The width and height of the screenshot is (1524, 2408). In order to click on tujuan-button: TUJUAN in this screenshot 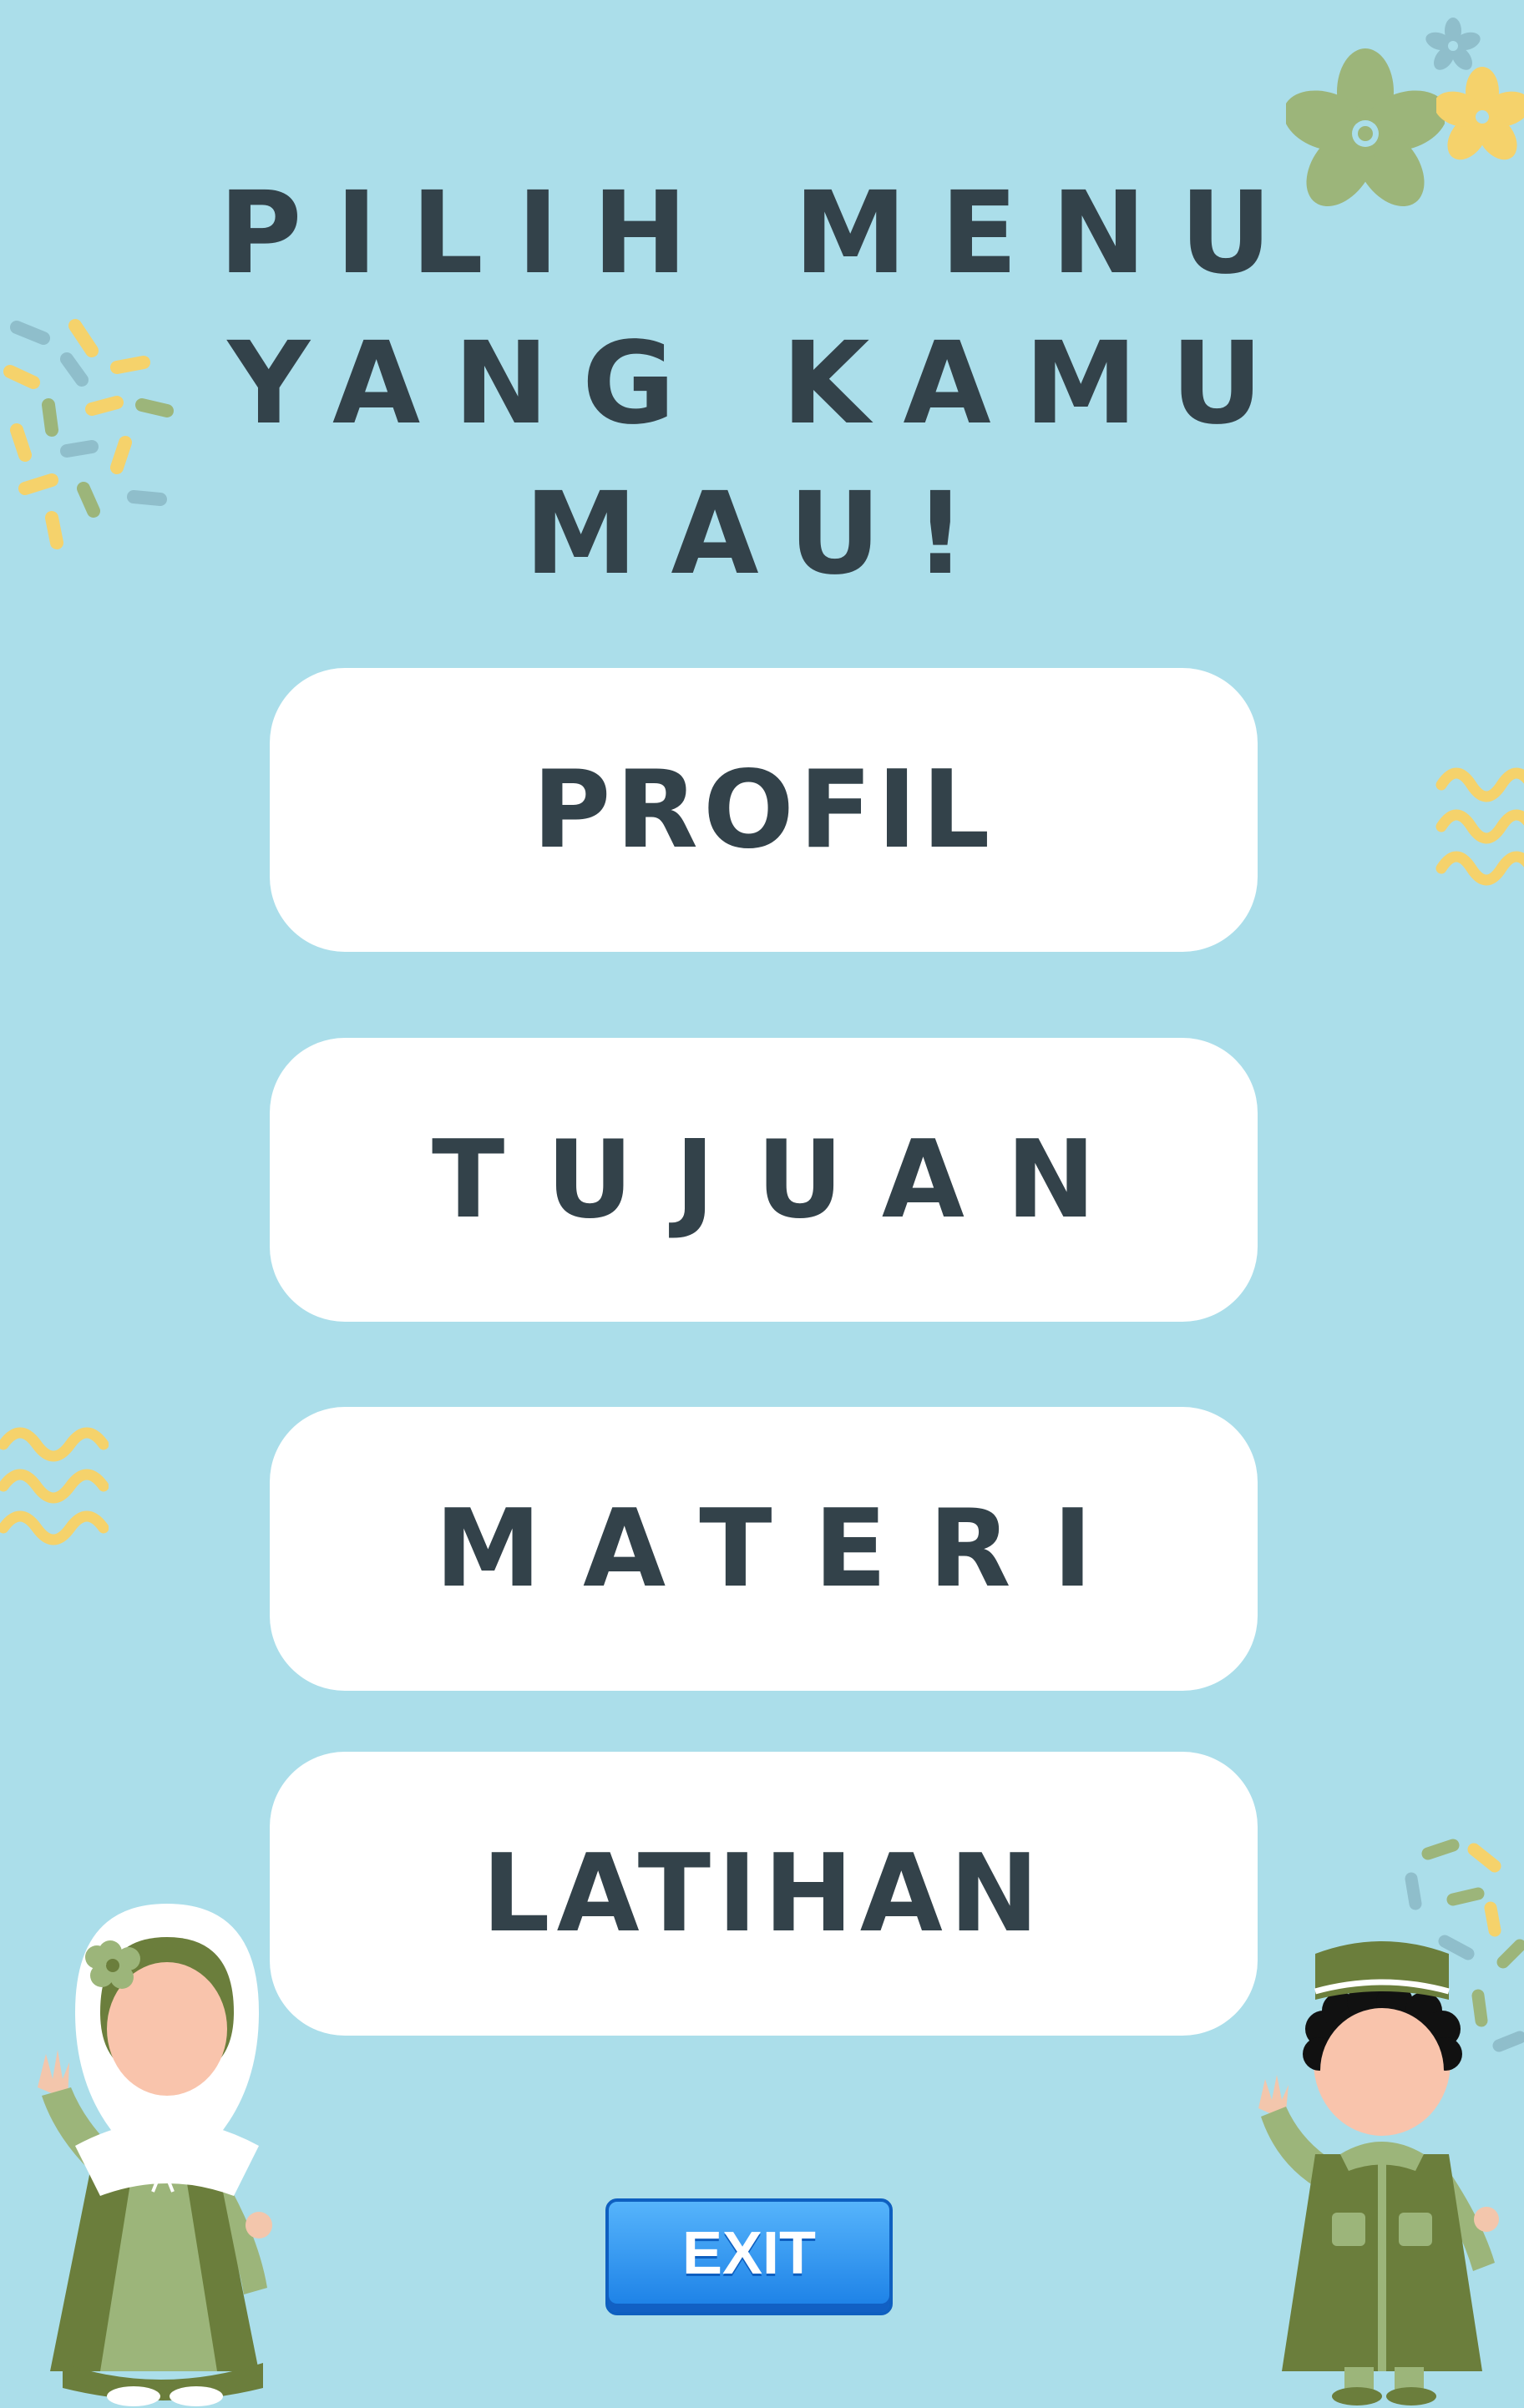, I will do `click(764, 1180)`.